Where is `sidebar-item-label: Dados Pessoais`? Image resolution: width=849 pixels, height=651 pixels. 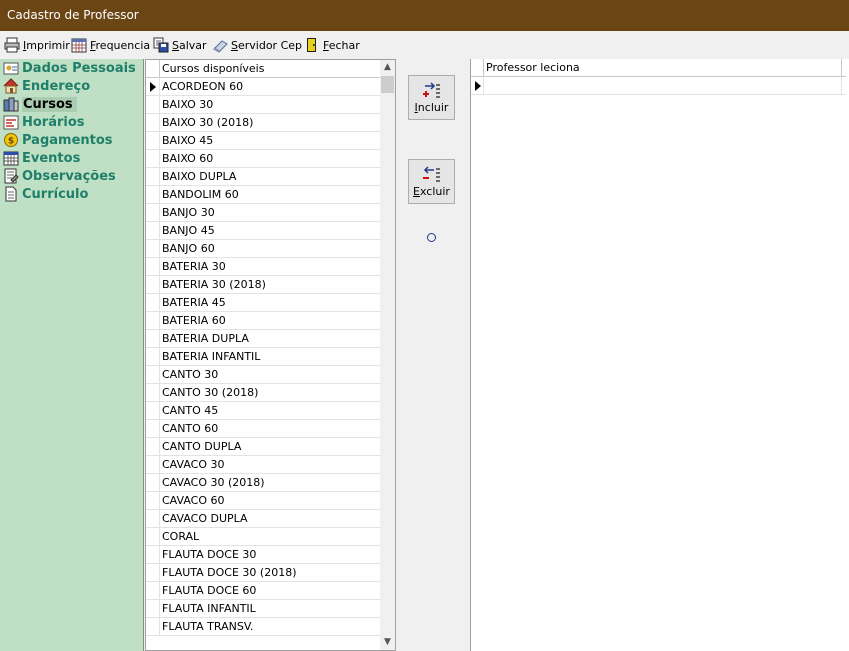 sidebar-item-label: Dados Pessoais is located at coordinates (79, 68).